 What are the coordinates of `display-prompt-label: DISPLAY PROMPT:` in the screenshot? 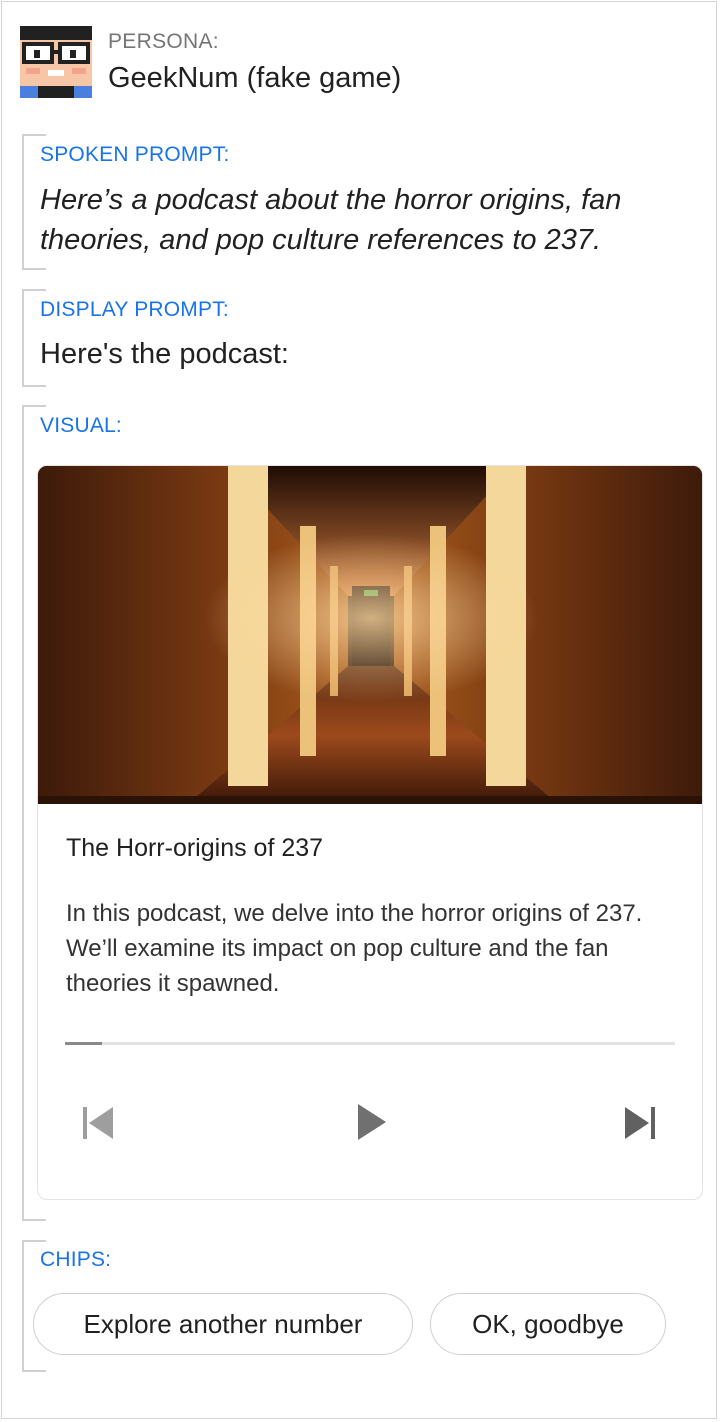 It's located at (134, 309).